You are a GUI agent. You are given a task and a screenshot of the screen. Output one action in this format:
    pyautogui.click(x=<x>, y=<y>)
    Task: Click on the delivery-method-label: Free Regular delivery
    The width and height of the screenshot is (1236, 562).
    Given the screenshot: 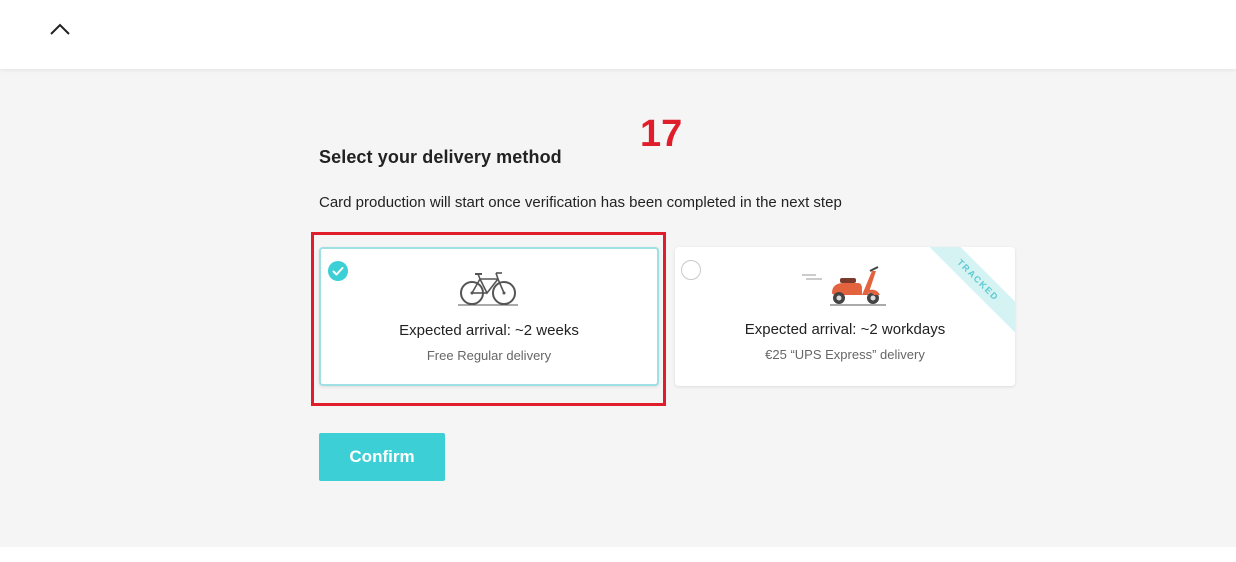 What is the action you would take?
    pyautogui.click(x=489, y=355)
    